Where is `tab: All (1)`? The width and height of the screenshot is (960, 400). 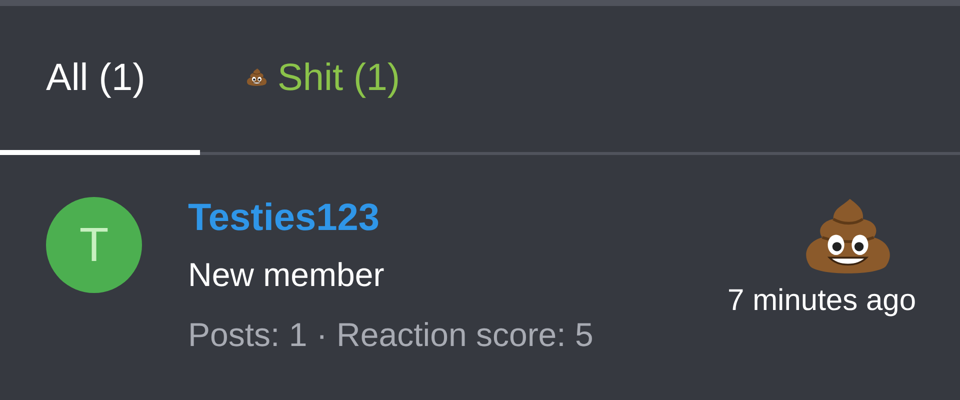 tab: All (1) is located at coordinates (100, 80).